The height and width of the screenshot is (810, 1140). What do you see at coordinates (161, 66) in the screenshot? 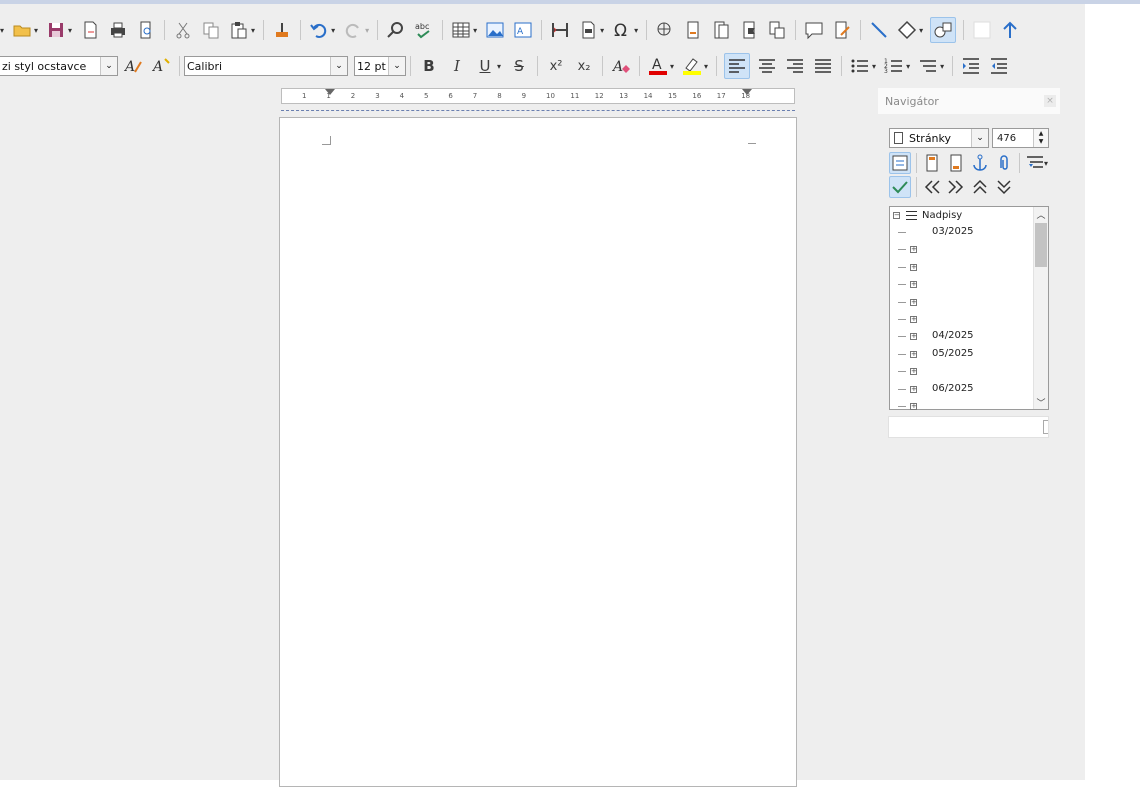
I see `new-style-icon: A` at bounding box center [161, 66].